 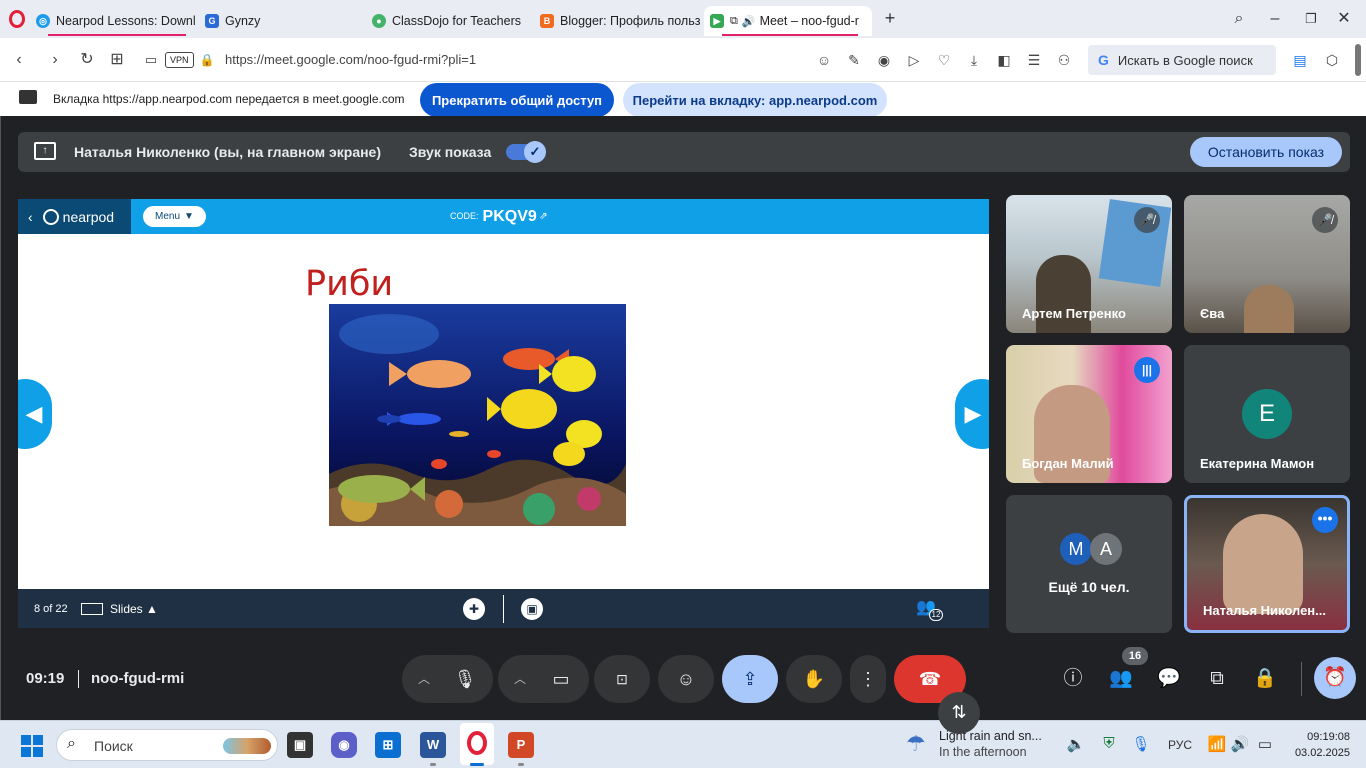 I want to click on participant-name: Єва, so click(x=1212, y=313).